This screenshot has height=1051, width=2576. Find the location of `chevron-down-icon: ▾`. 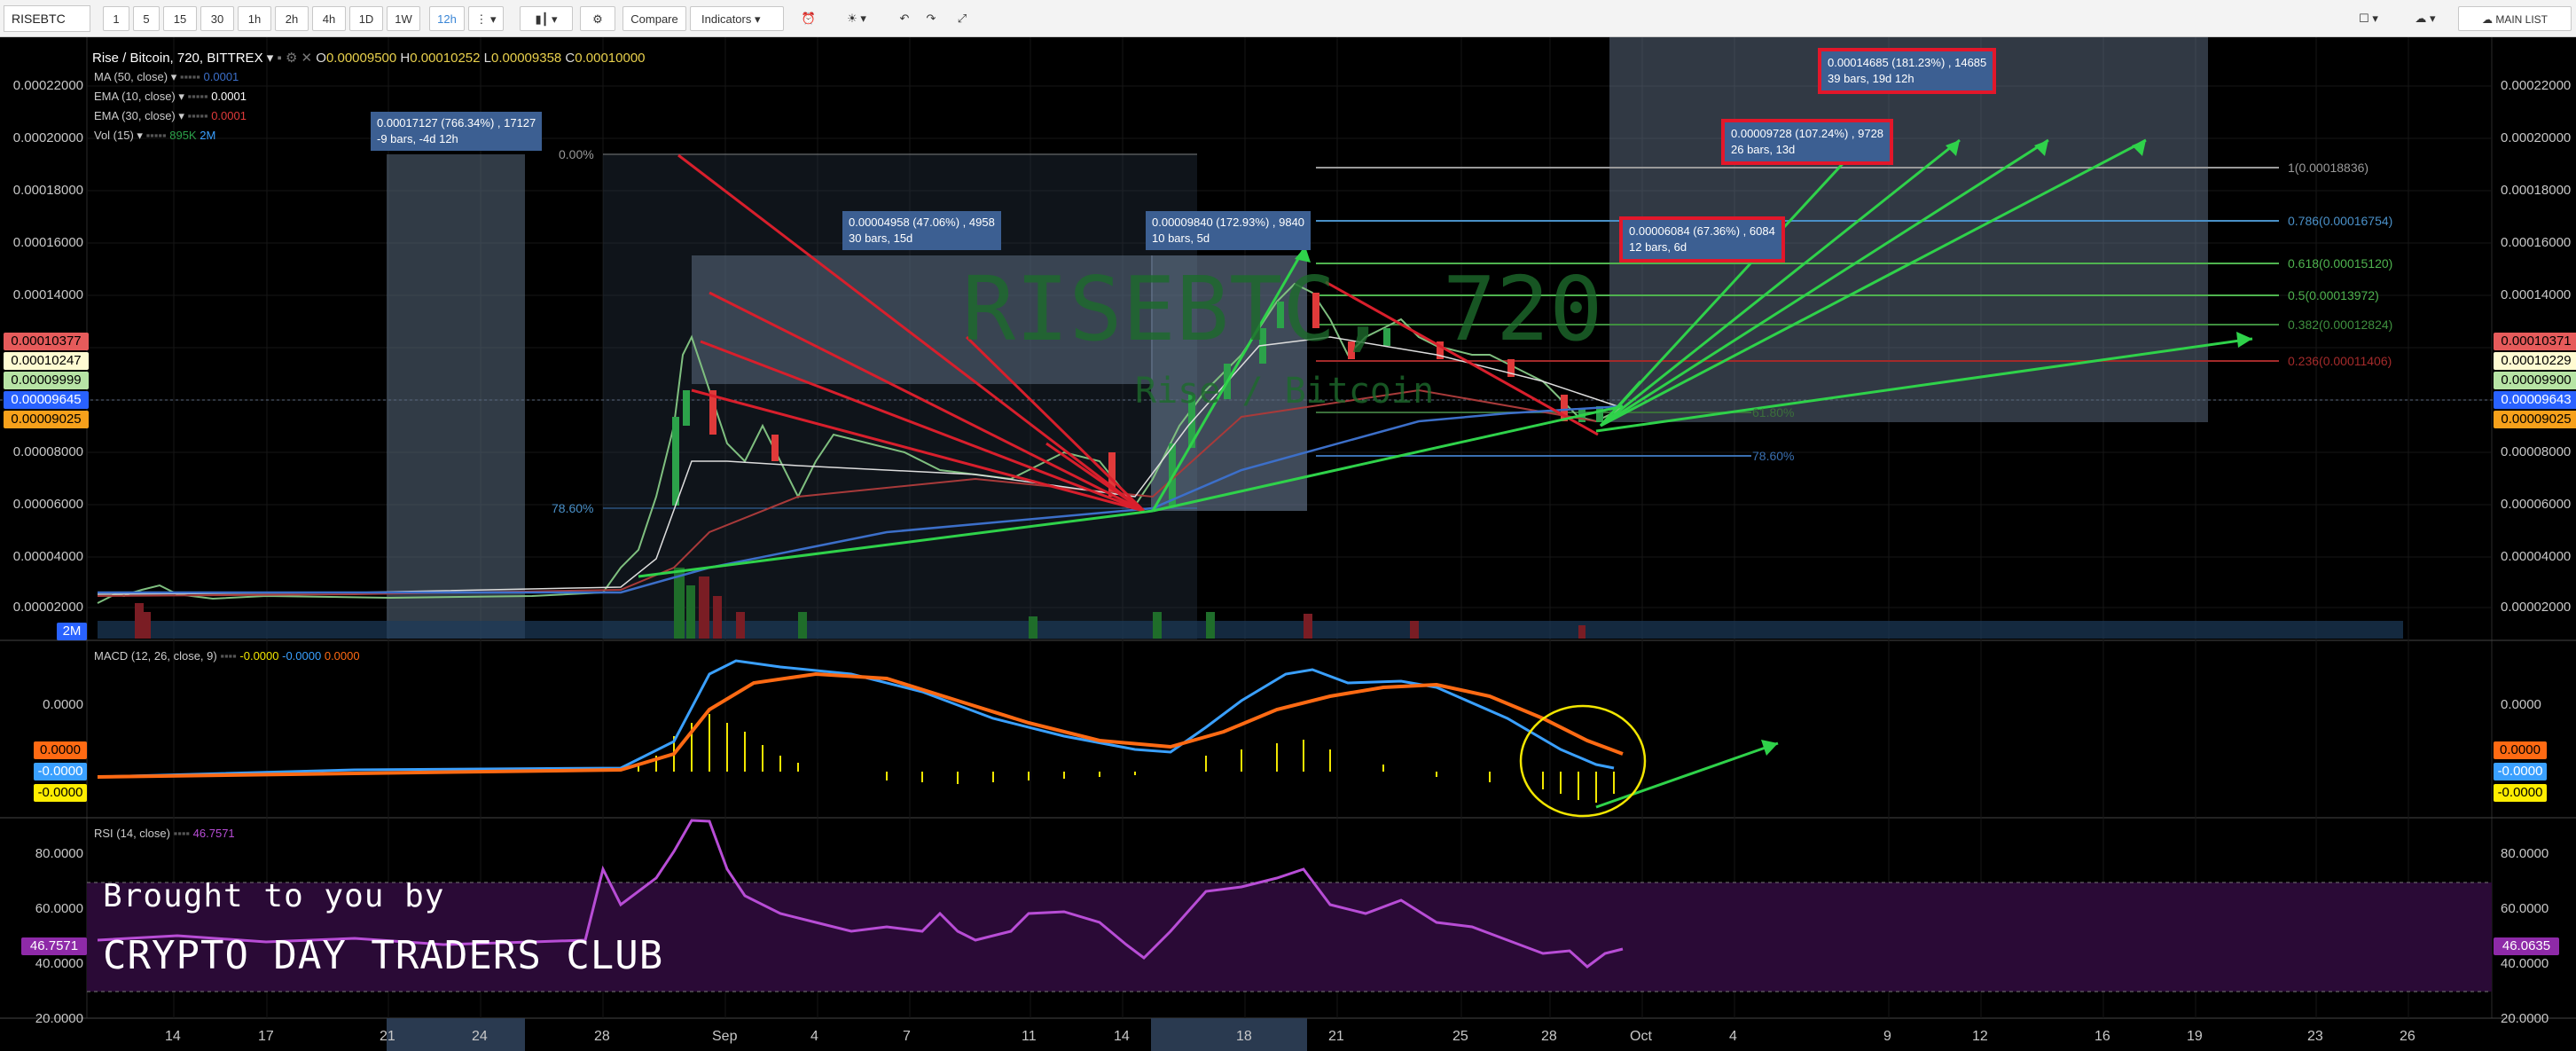

chevron-down-icon: ▾ is located at coordinates (758, 19).